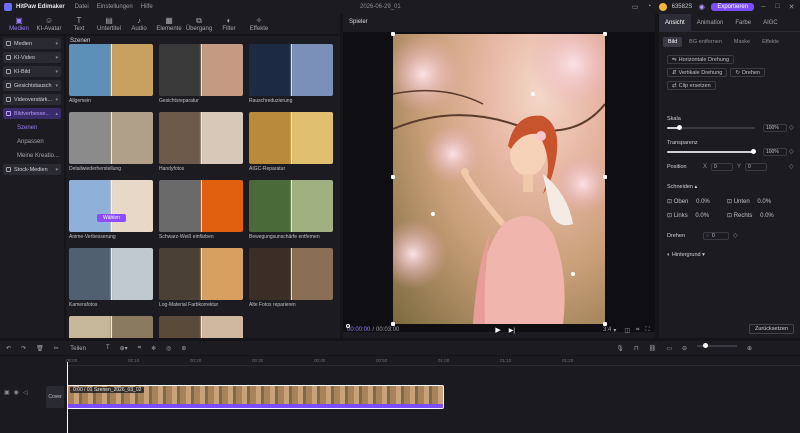  I want to click on marker-icon: 🎙, so click(620, 348).